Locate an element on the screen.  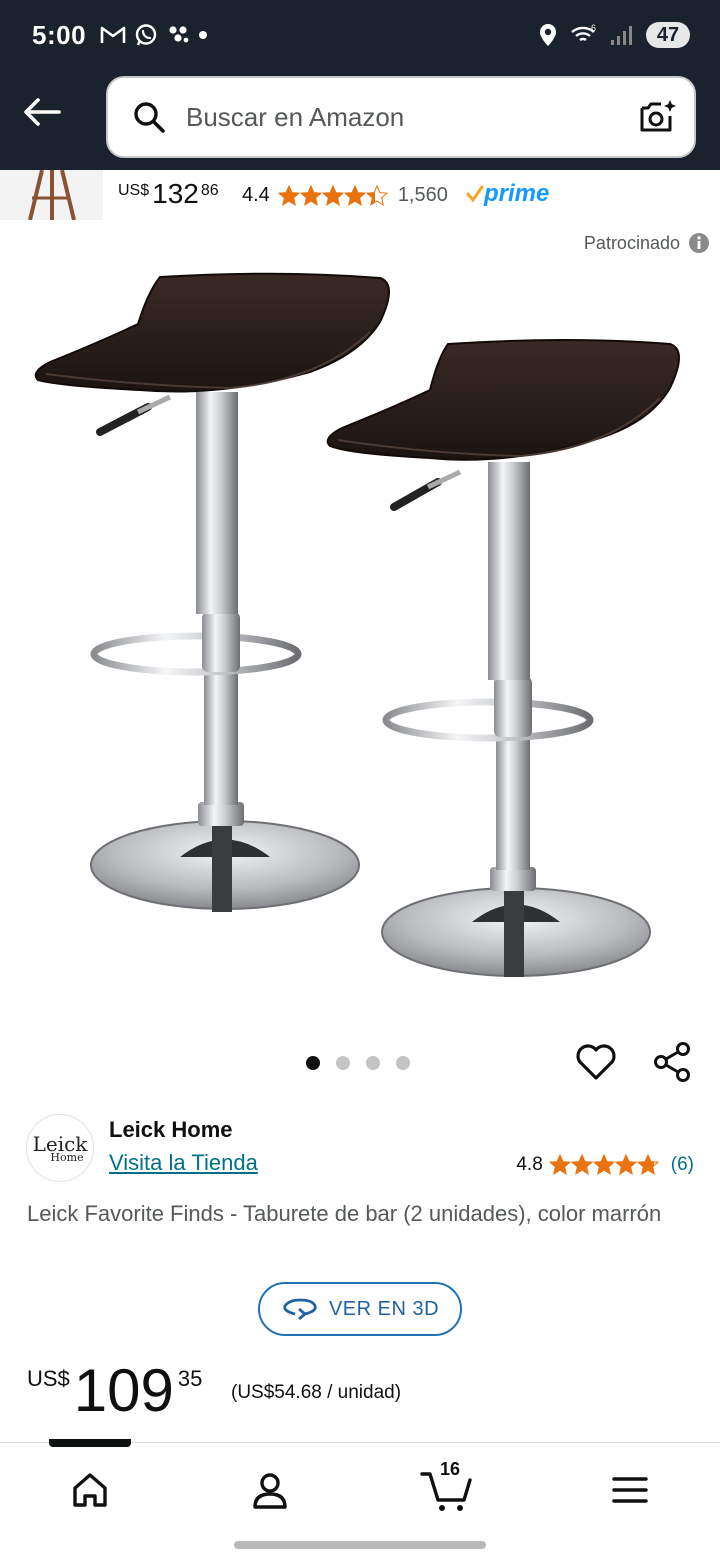
ad-price-whole: 132 is located at coordinates (175, 193).